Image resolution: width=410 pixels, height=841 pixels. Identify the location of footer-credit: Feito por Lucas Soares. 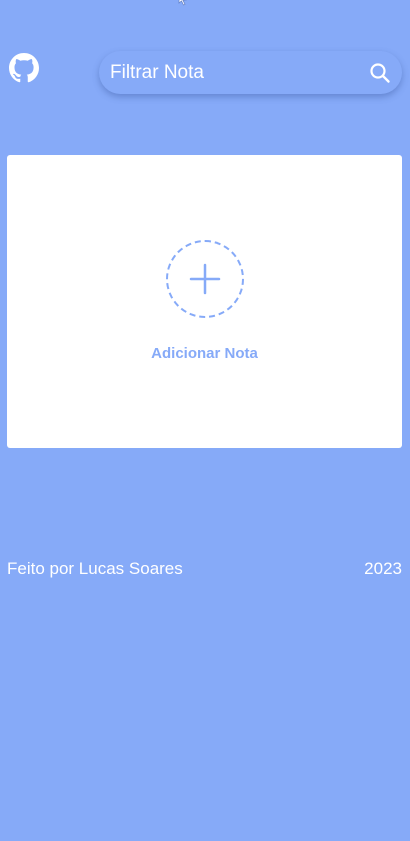
(95, 568).